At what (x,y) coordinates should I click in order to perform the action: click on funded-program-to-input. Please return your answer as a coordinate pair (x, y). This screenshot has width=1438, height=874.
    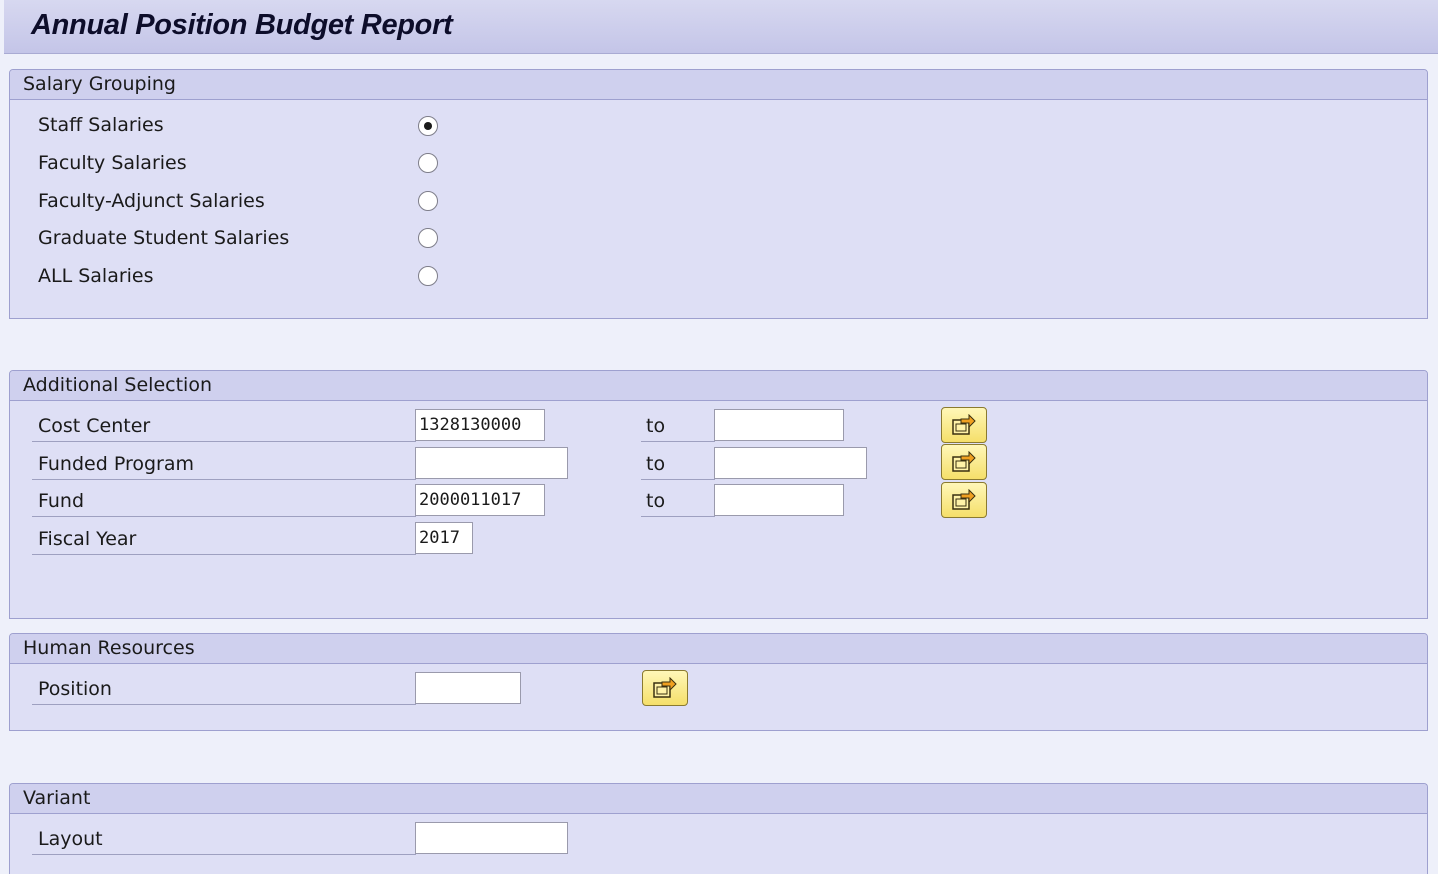
    Looking at the image, I should click on (790, 463).